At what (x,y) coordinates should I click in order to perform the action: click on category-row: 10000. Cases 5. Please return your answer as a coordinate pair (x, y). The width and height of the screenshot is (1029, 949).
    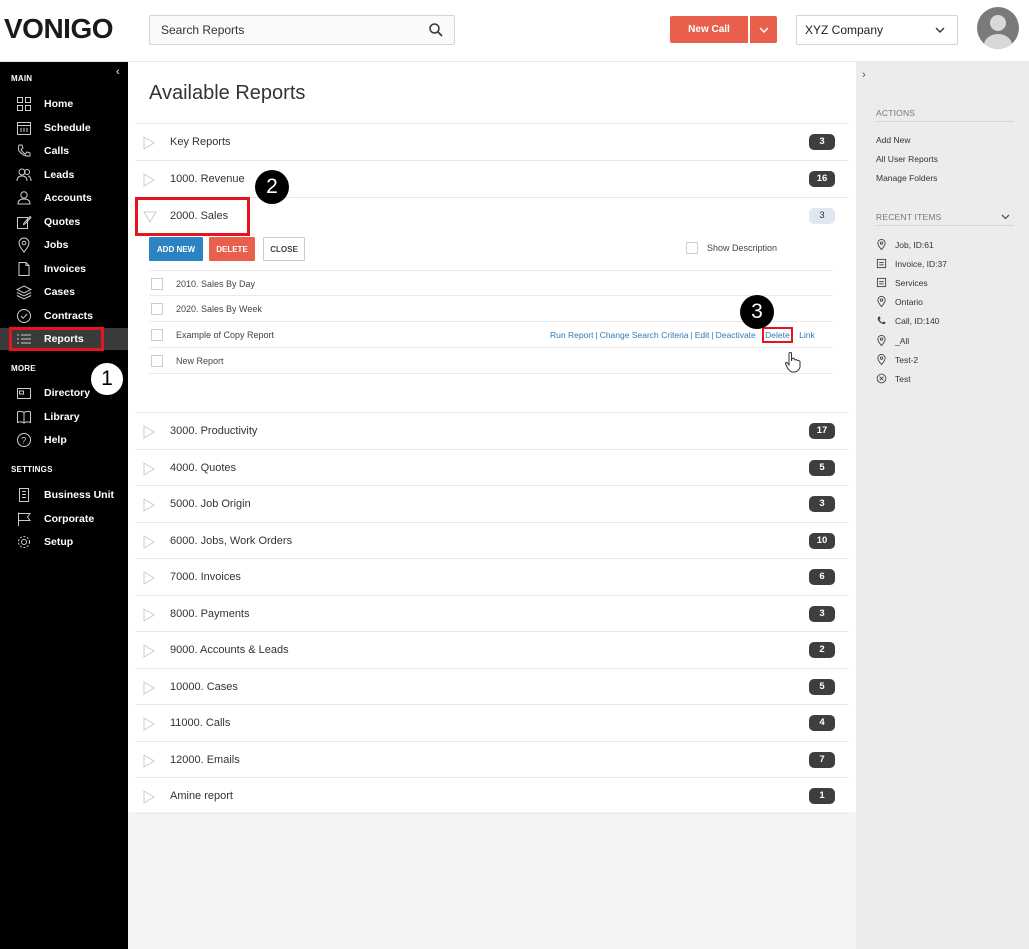
    Looking at the image, I should click on (492, 686).